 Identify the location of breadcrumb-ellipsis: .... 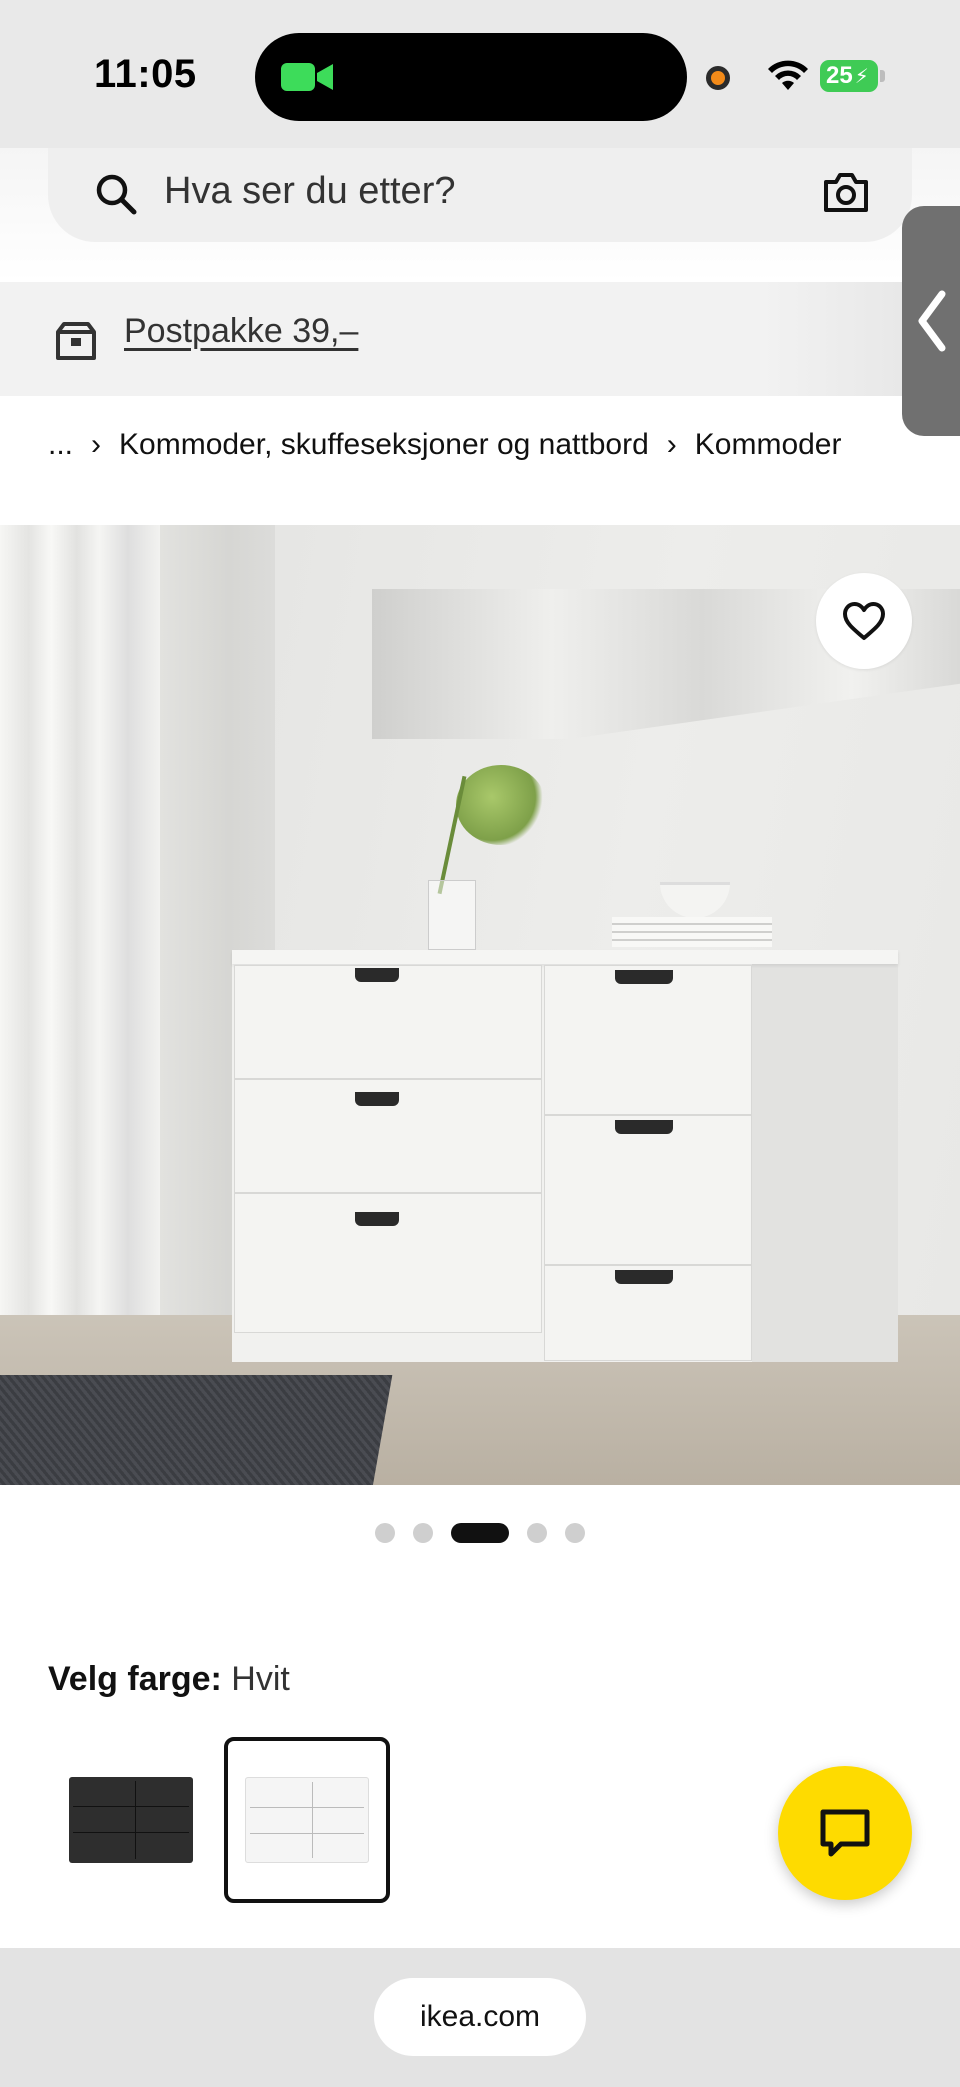
(60, 445).